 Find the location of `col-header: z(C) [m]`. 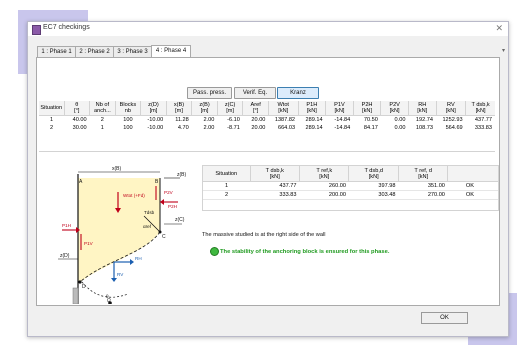

col-header: z(C) [m] is located at coordinates (230, 108).